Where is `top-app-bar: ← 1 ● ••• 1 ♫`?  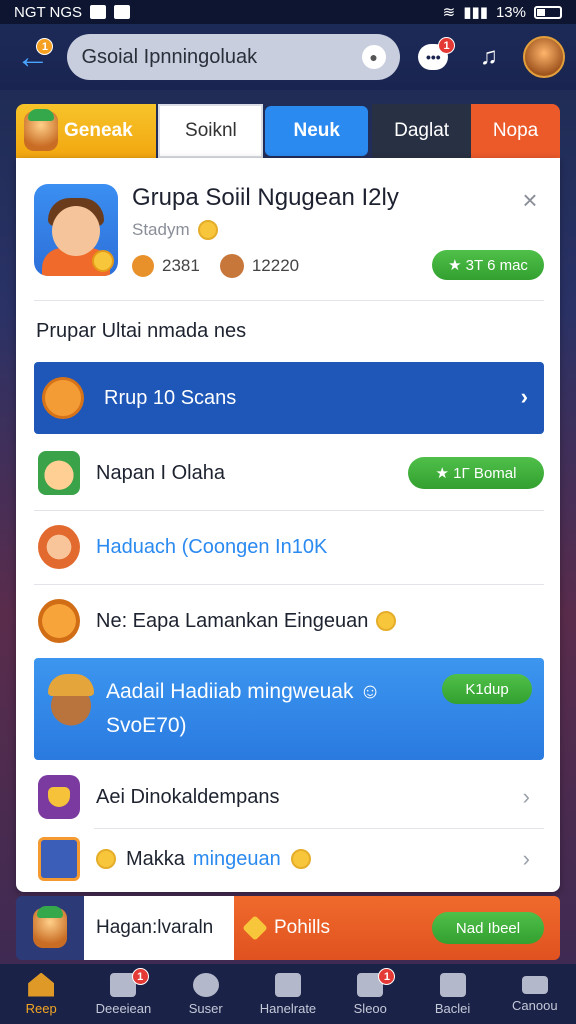 top-app-bar: ← 1 ● ••• 1 ♫ is located at coordinates (288, 57).